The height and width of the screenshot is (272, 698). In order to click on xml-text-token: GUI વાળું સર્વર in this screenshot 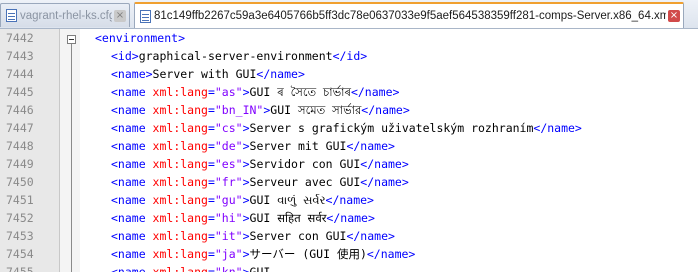, I will do `click(287, 200)`.